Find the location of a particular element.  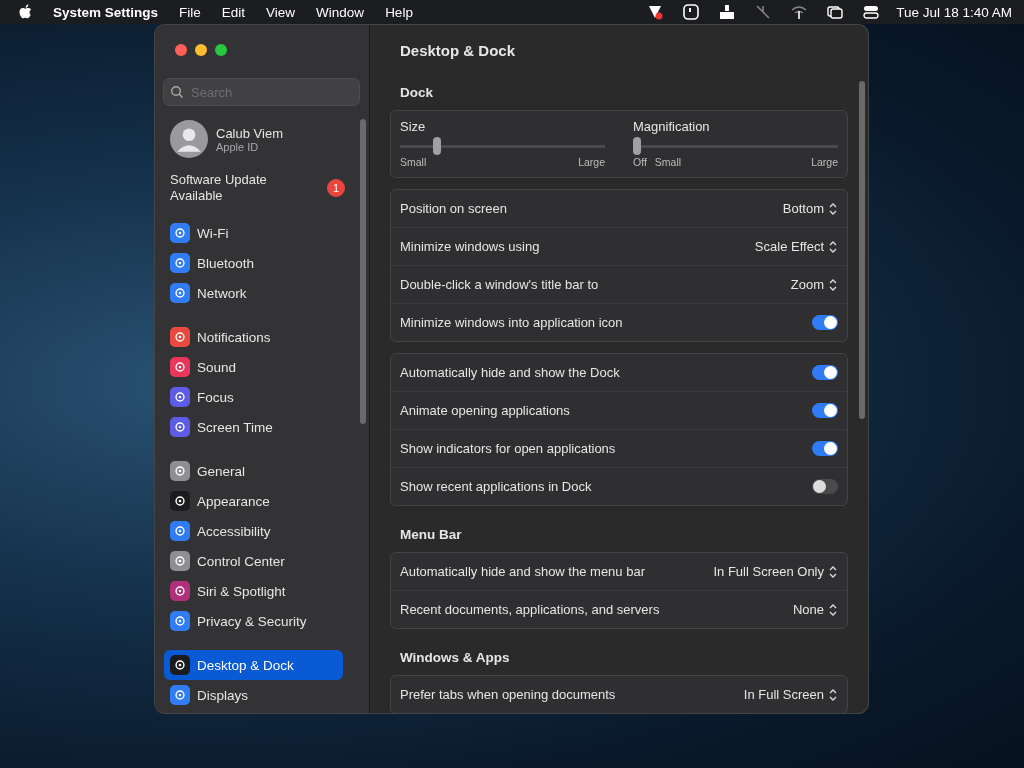

sidebar-item: Notifications is located at coordinates (253, 337).